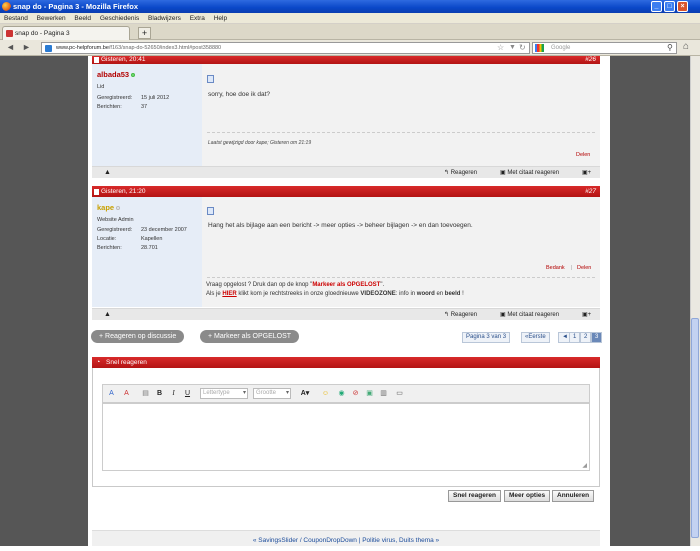  What do you see at coordinates (82, 48) in the screenshot?
I see `url-domain: www.pc-helpforum.be` at bounding box center [82, 48].